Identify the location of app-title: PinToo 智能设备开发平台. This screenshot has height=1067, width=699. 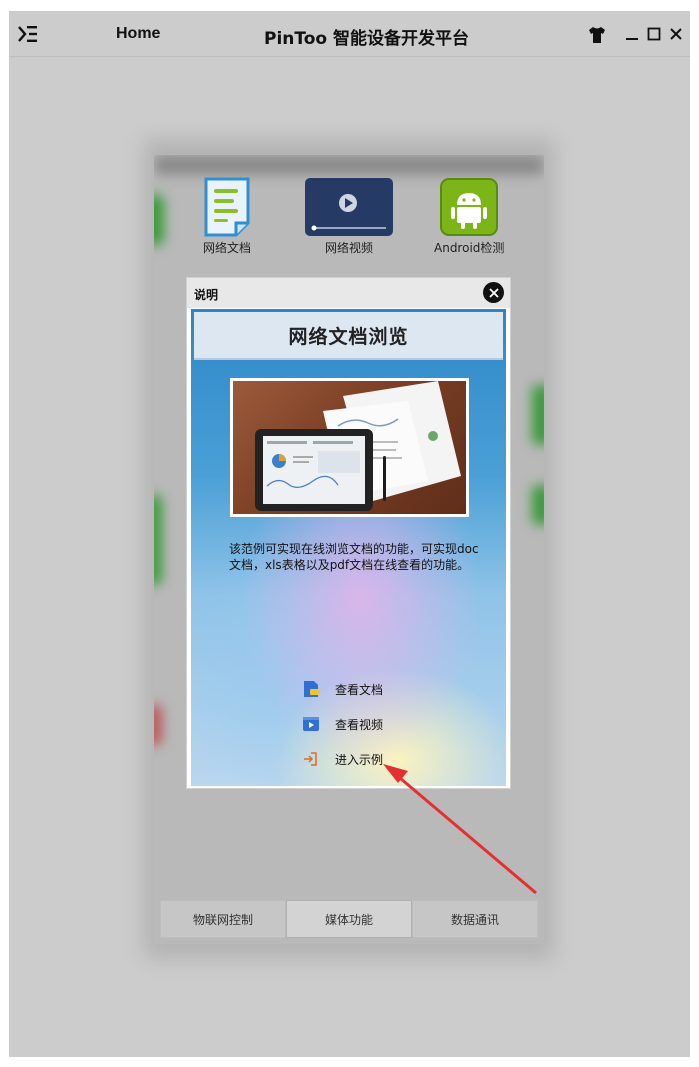
(367, 39).